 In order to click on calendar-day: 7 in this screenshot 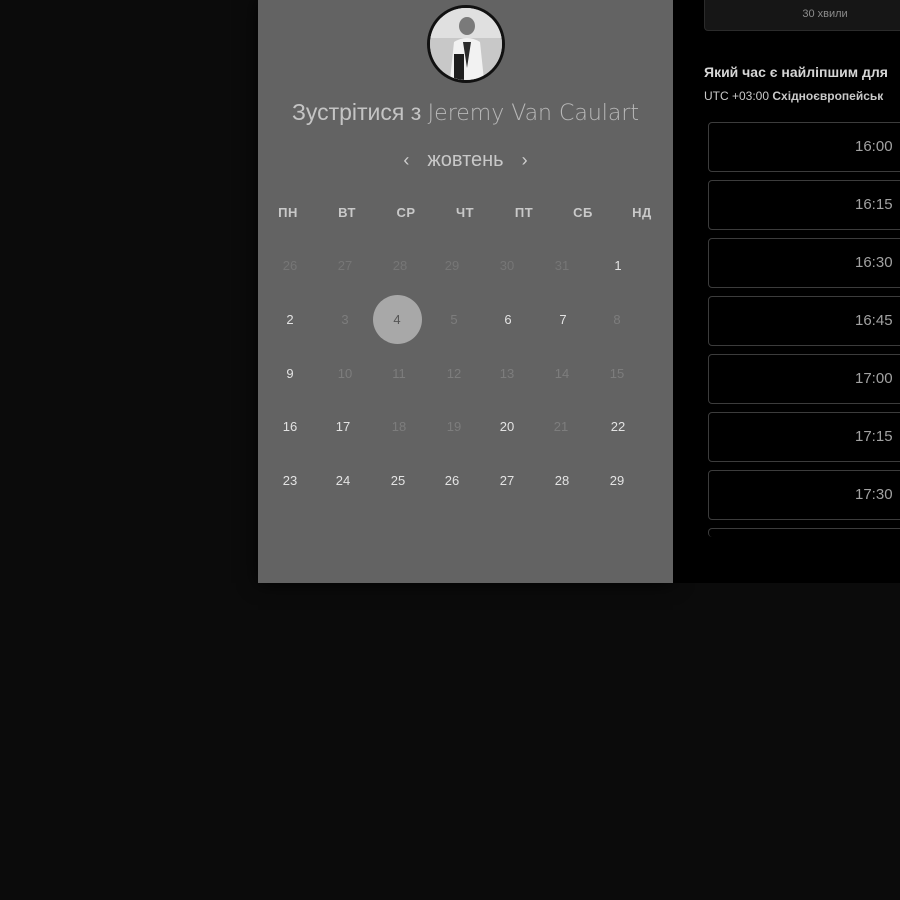, I will do `click(563, 320)`.